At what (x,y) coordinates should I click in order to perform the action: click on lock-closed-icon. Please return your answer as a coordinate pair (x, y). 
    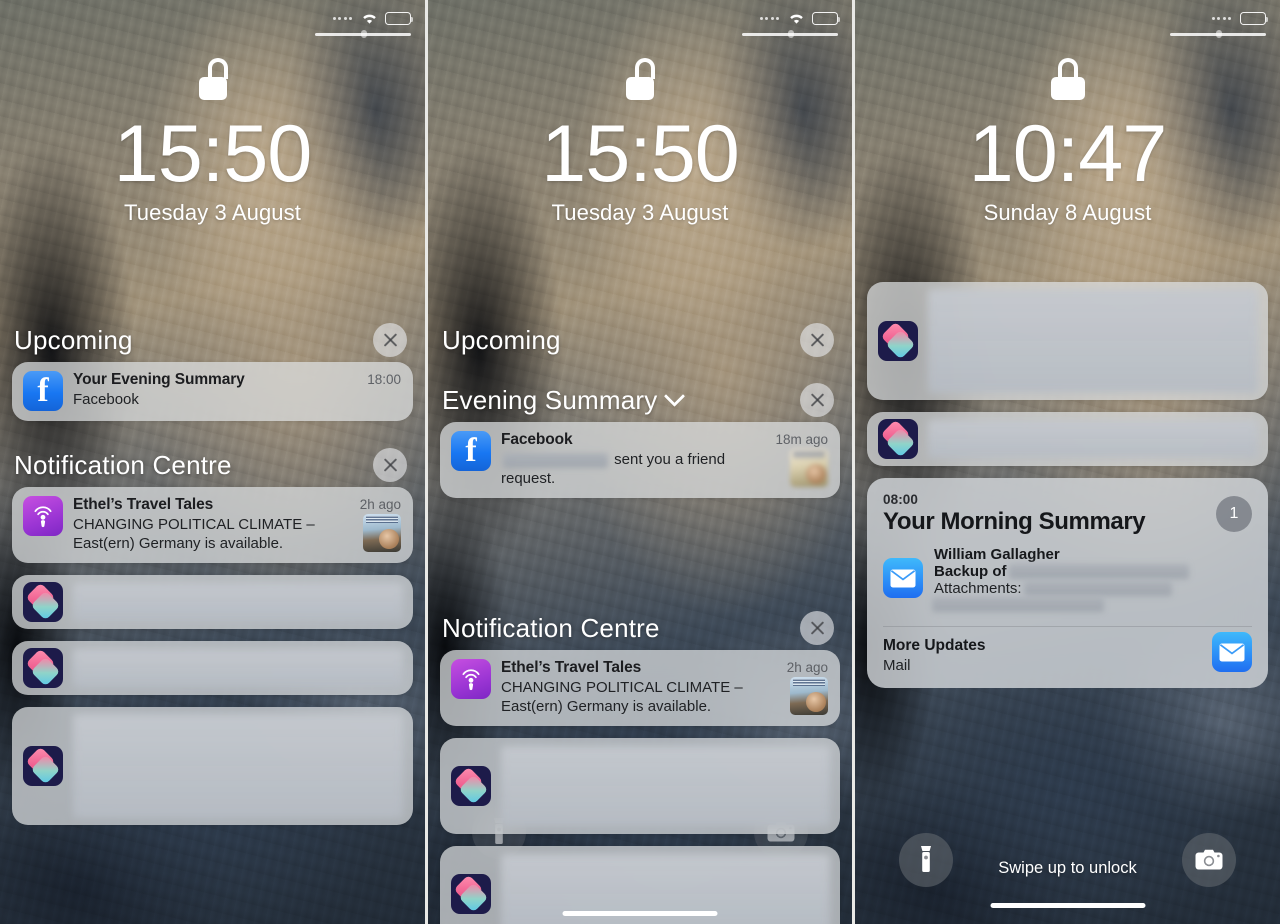
    Looking at the image, I should click on (1067, 79).